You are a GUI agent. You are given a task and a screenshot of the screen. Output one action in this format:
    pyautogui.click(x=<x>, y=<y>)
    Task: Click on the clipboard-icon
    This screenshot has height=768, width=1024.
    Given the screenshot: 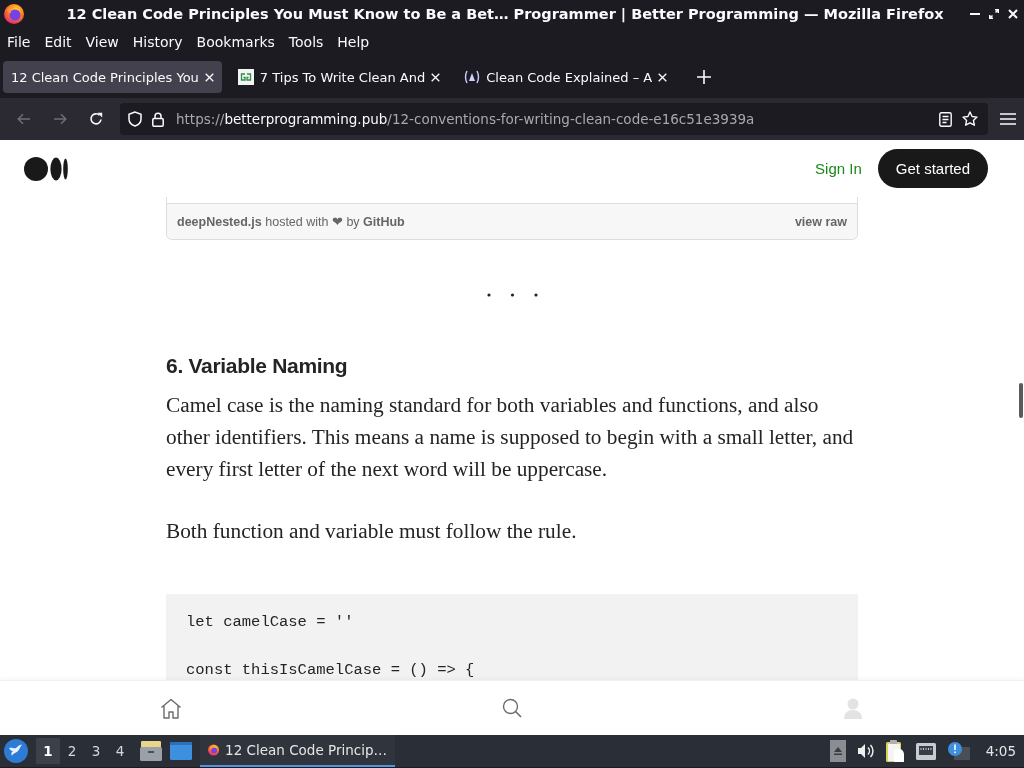 What is the action you would take?
    pyautogui.click(x=894, y=751)
    